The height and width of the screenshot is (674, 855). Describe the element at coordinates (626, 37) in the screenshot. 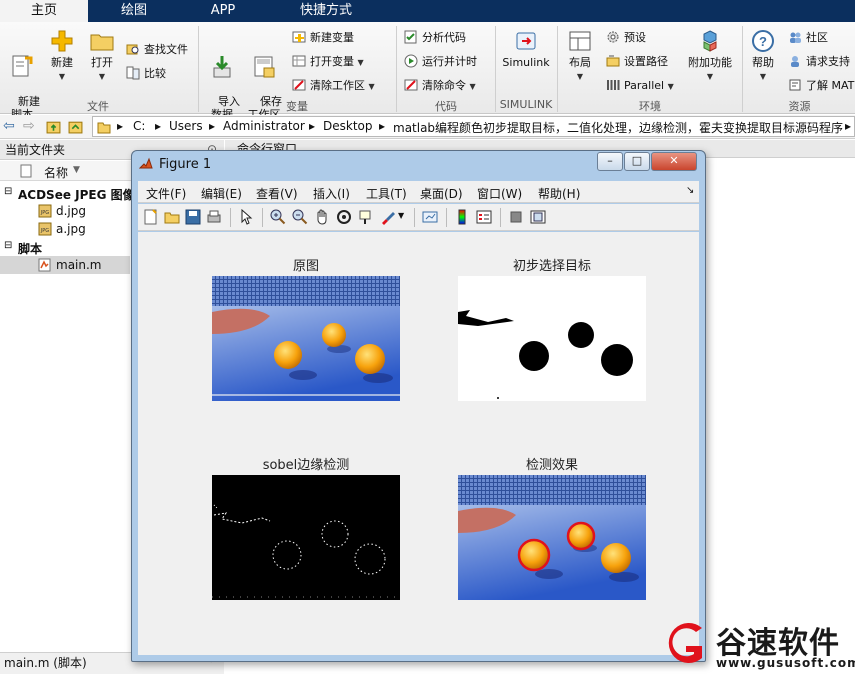

I see `preferences-button: 预设` at that location.